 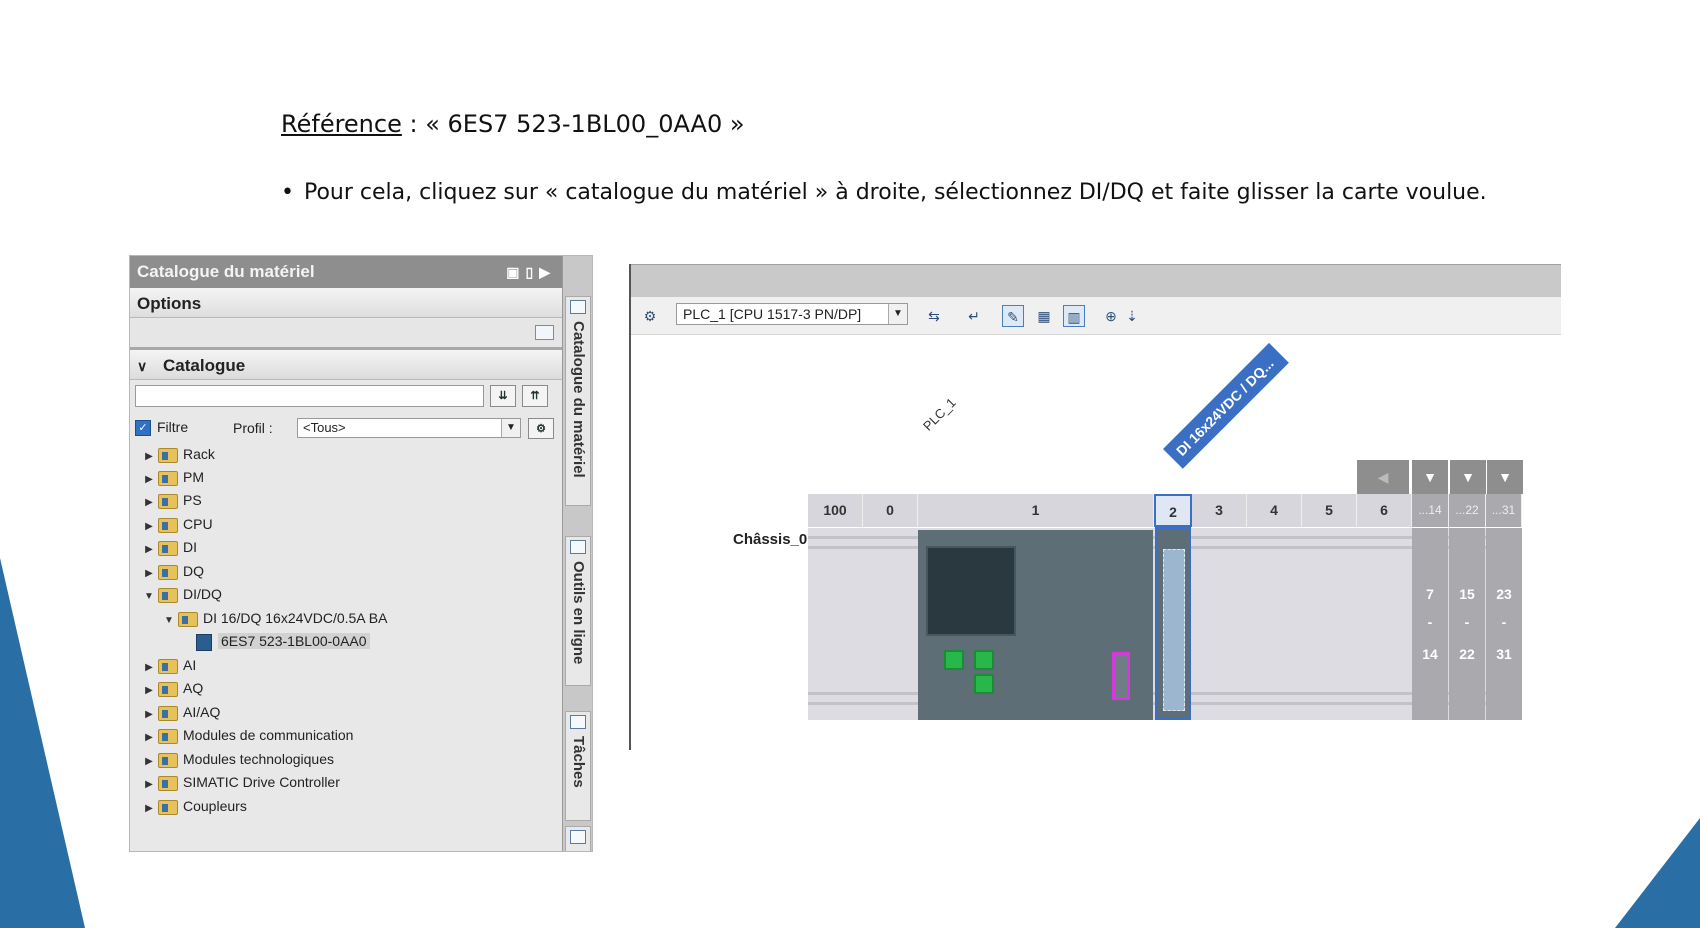 I want to click on slot-4: 4, so click(x=1274, y=510).